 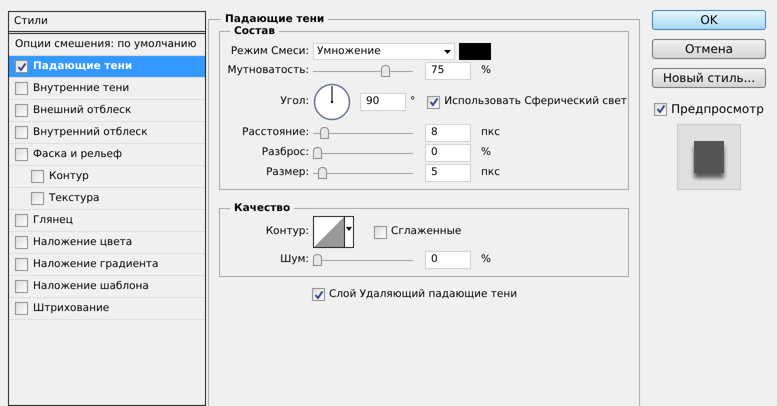 I want to click on section-title: Падающие тени, so click(x=274, y=19).